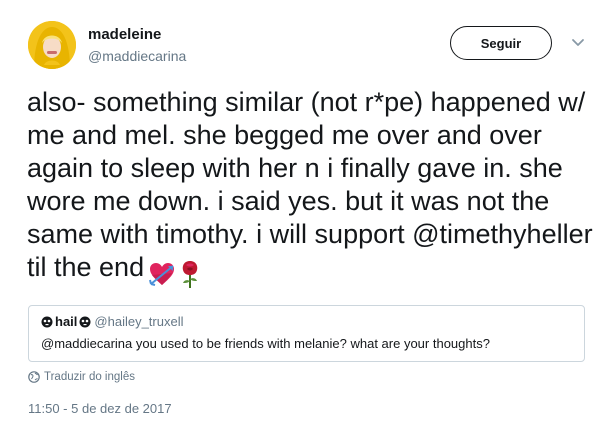  Describe the element at coordinates (176, 272) in the screenshot. I see `emoji-group` at that location.